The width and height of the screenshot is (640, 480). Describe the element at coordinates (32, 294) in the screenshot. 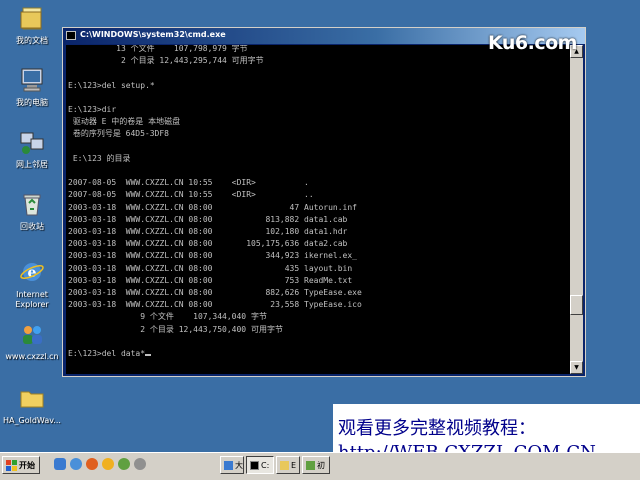

I see `desktop-icon-label: Internet` at that location.